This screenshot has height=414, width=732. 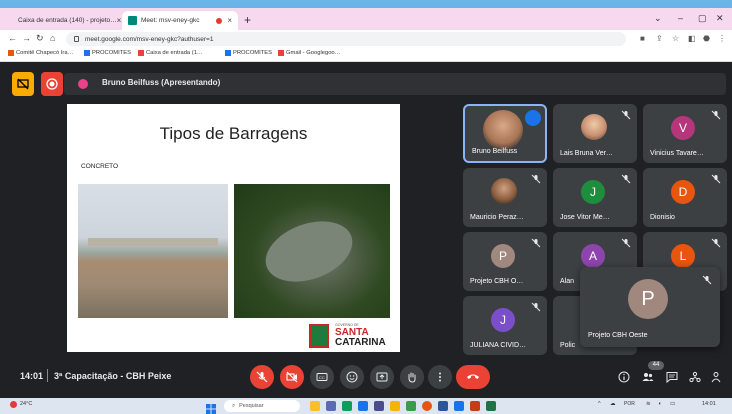 I want to click on mic-toggle-button, so click(x=262, y=377).